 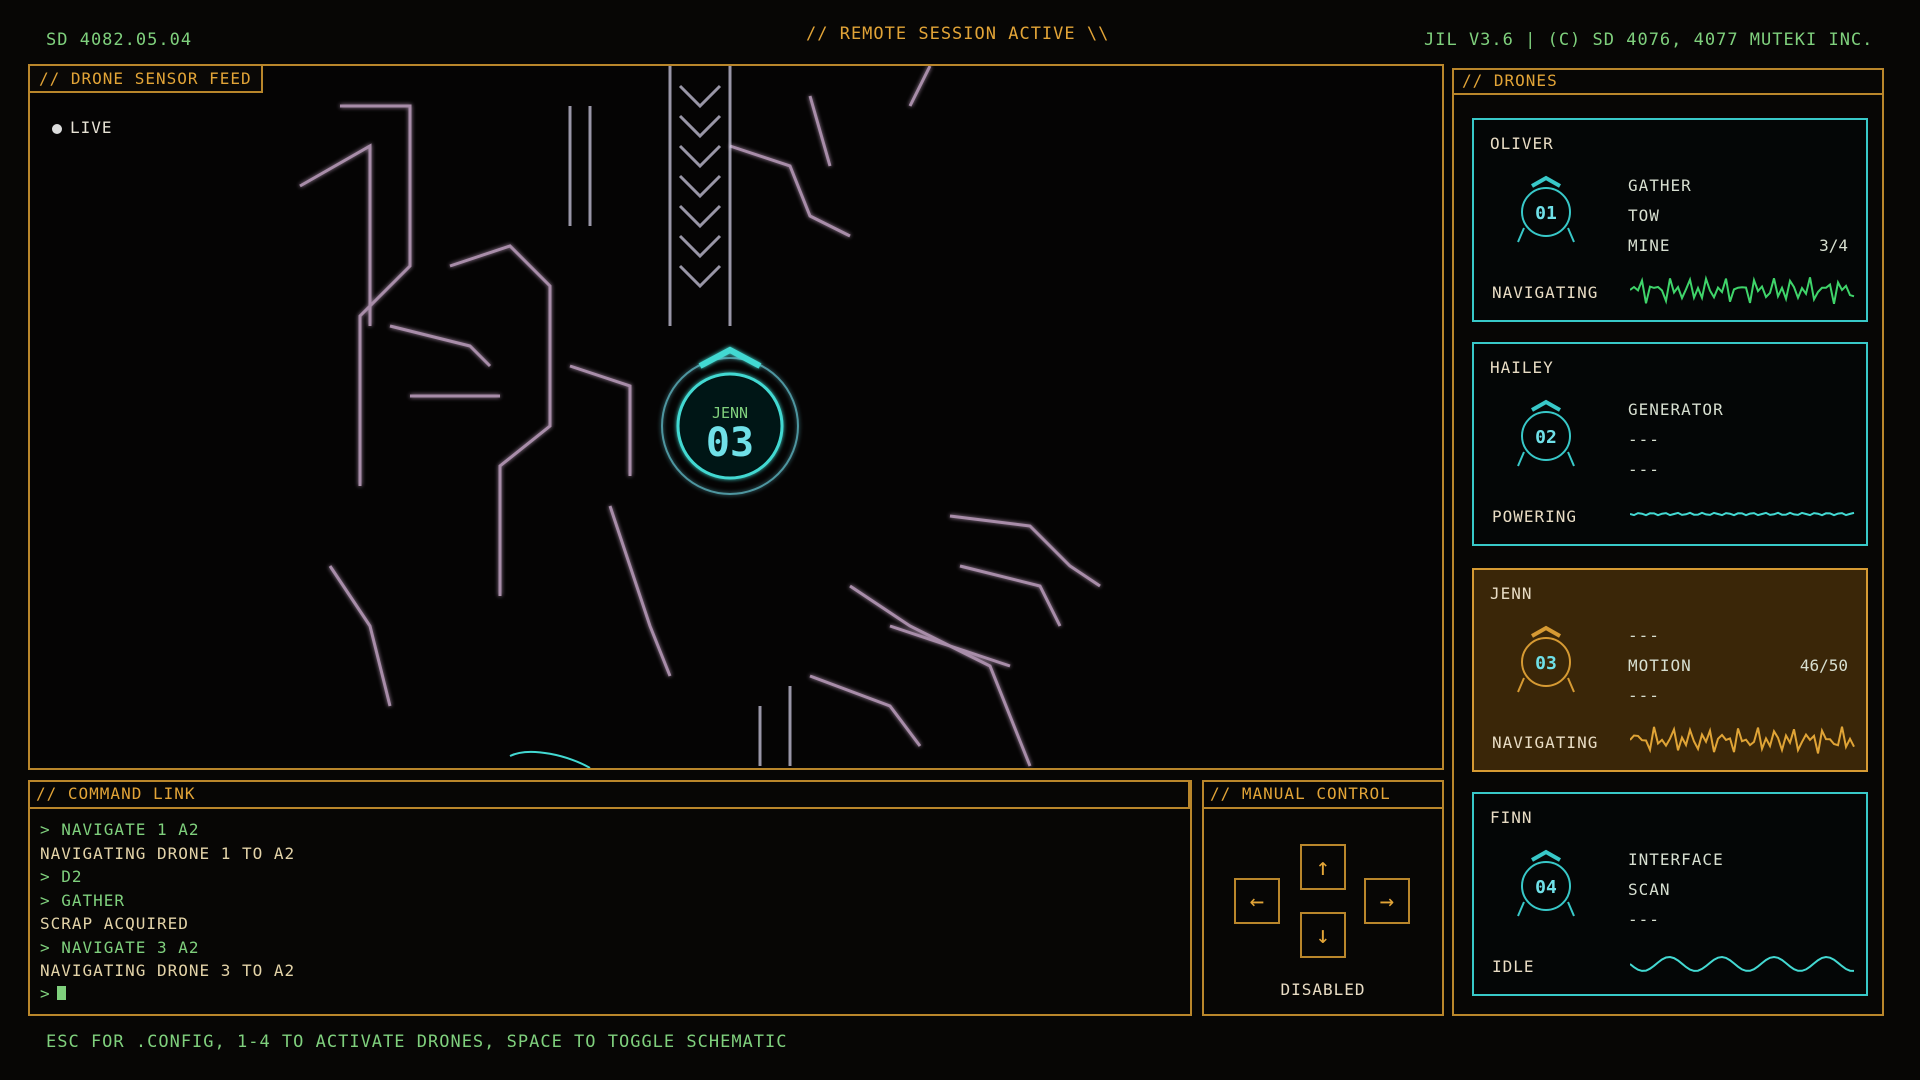 I want to click on drone-badge-icon: 03, so click(x=1546, y=659).